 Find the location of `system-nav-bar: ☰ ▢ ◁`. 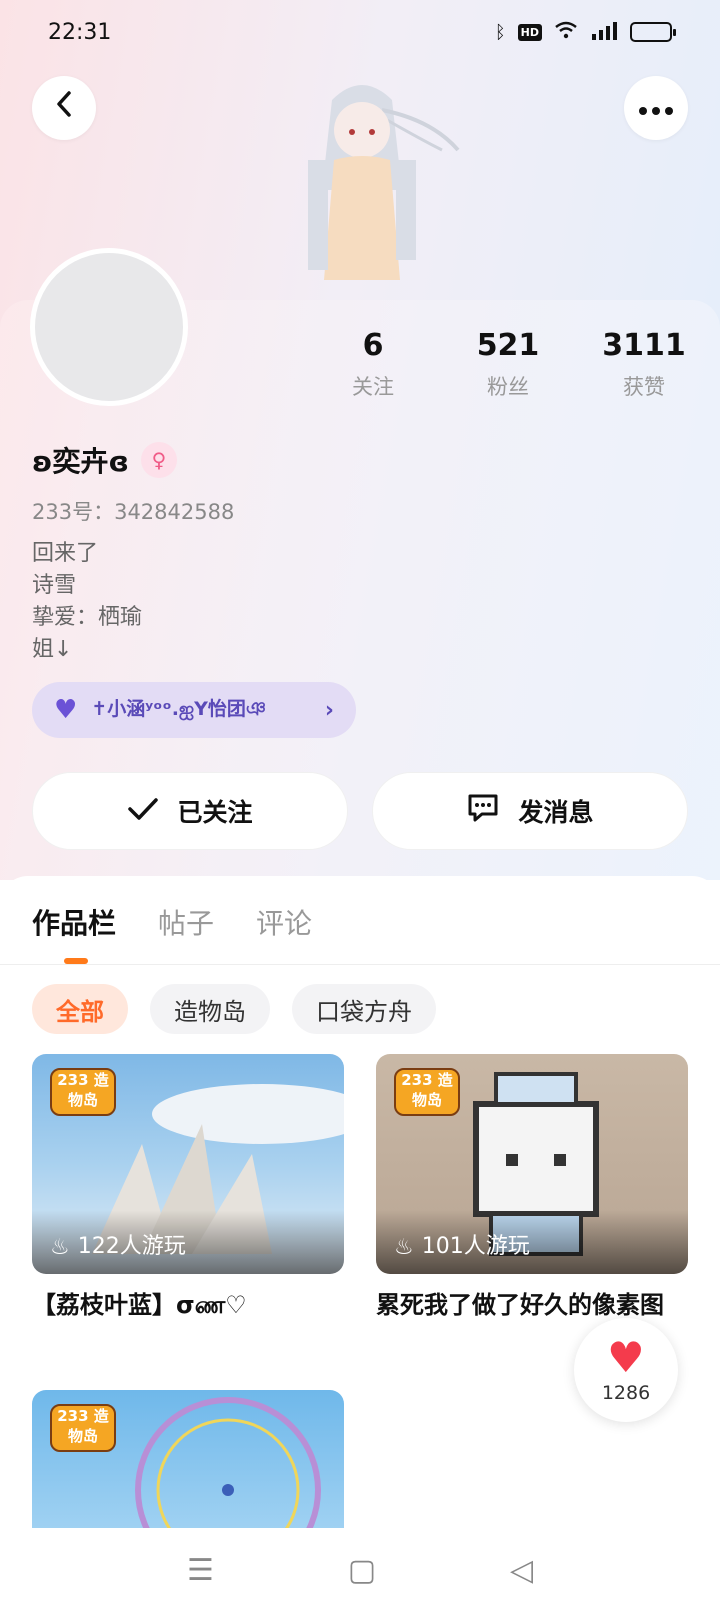

system-nav-bar: ☰ ▢ ◁ is located at coordinates (360, 1570).